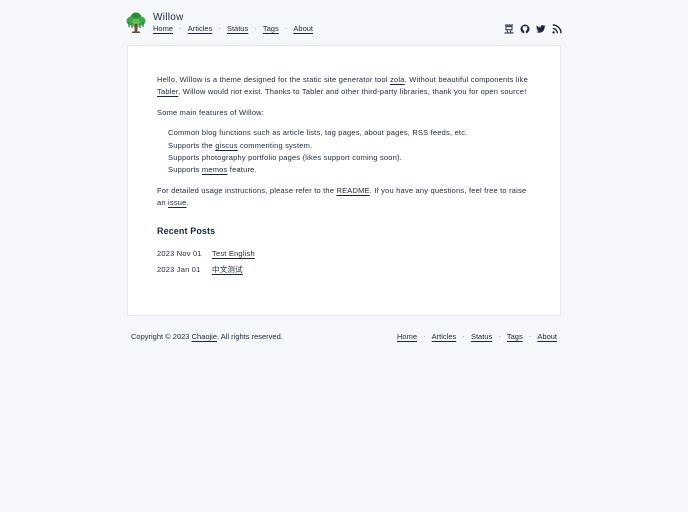  Describe the element at coordinates (557, 29) in the screenshot. I see `rss-icon` at that location.